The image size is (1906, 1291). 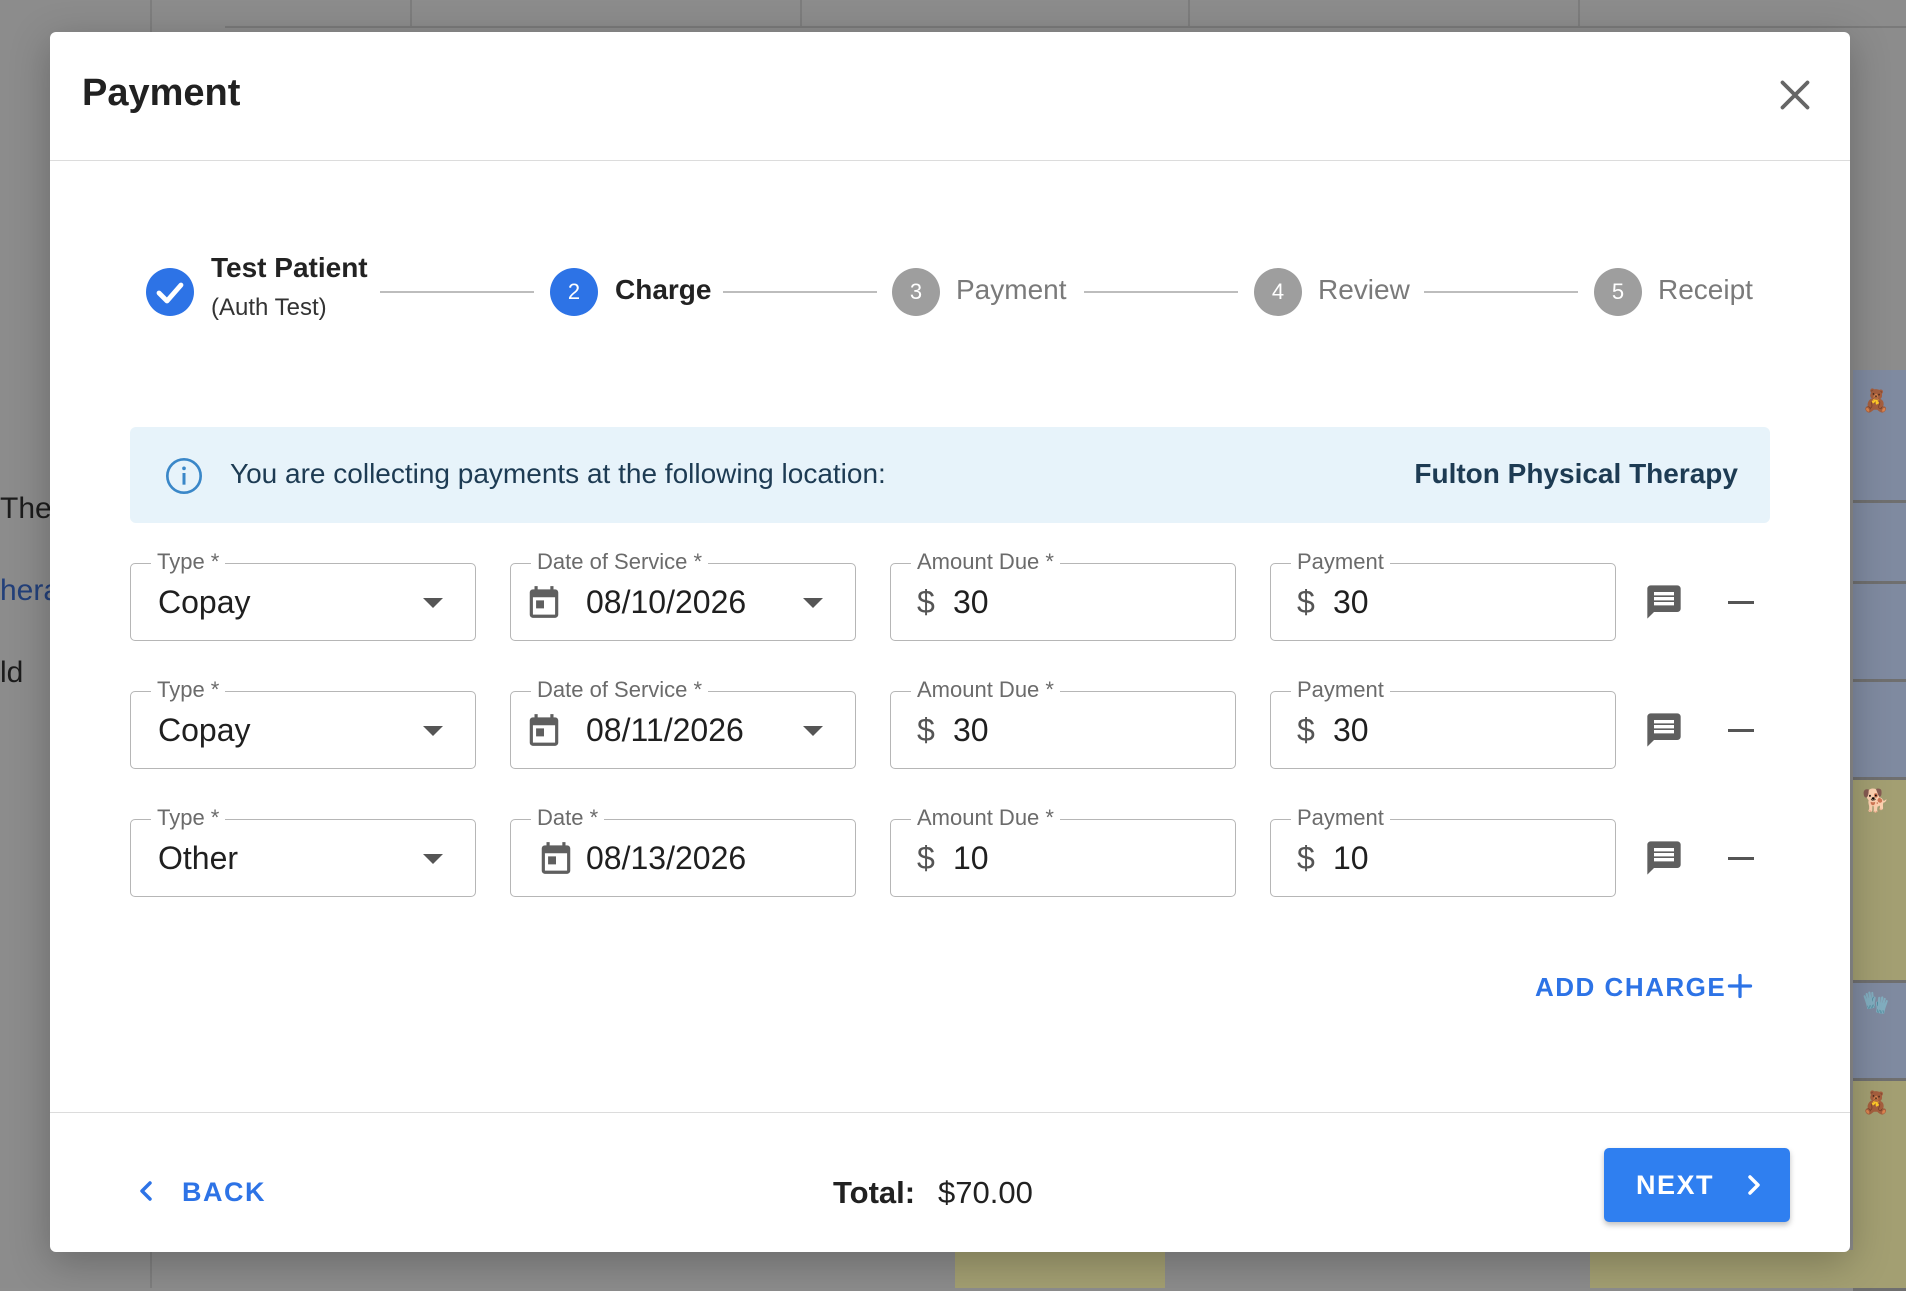 What do you see at coordinates (1618, 292) in the screenshot?
I see `step-5-number: 5` at bounding box center [1618, 292].